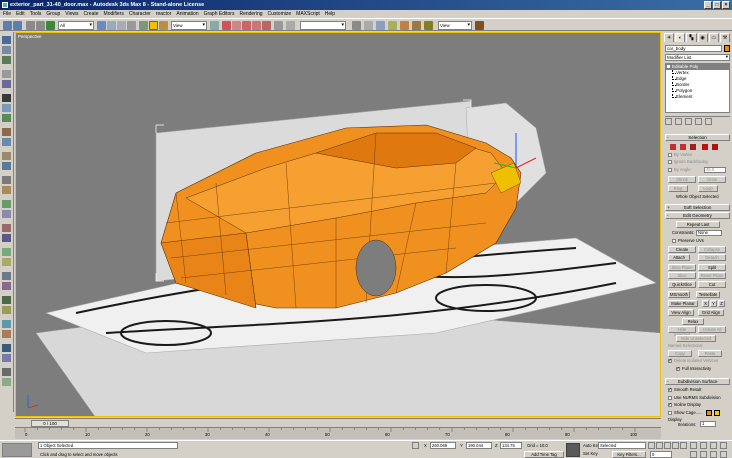 Image resolution: width=732 pixels, height=458 pixels. I want to click on pin-stack-icon, so click(668, 121).